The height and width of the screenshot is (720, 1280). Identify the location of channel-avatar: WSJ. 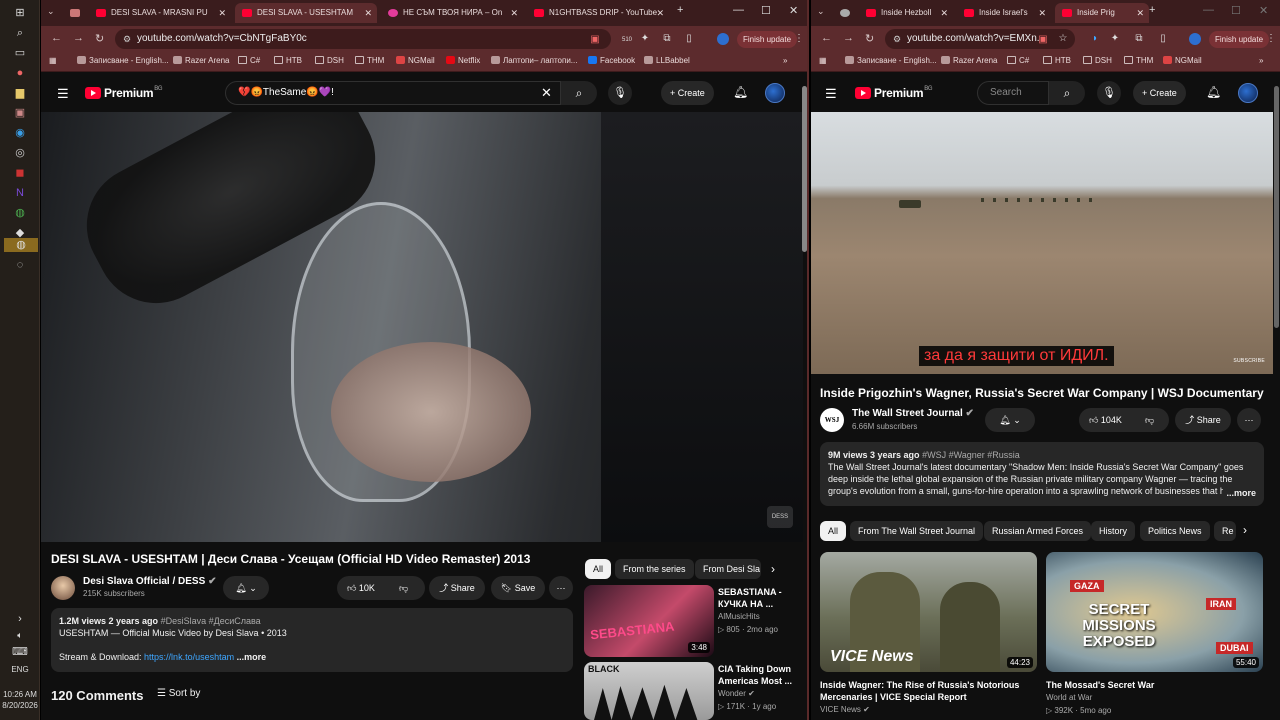
(832, 420).